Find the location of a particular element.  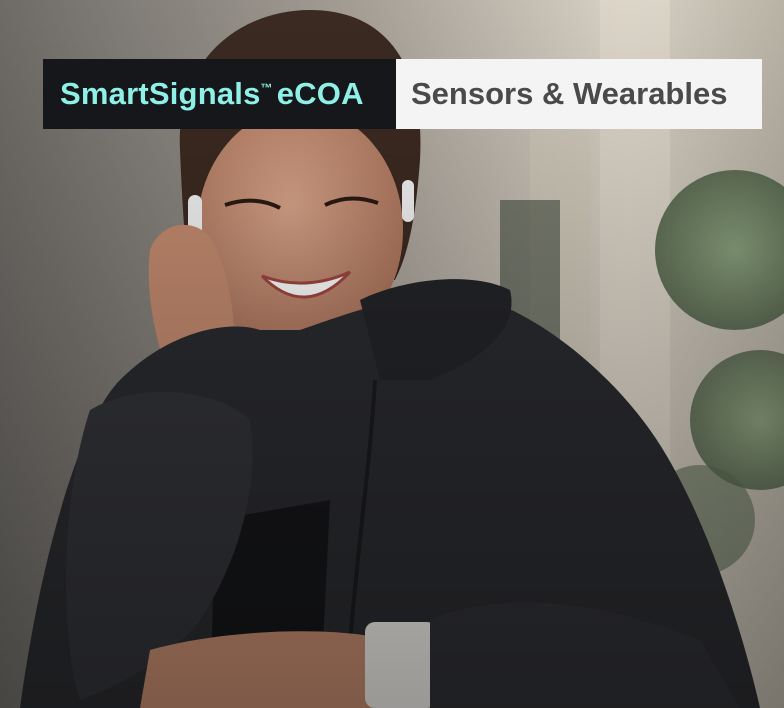

brand-label: SmartSignals ™ eCOA is located at coordinates (219, 94).